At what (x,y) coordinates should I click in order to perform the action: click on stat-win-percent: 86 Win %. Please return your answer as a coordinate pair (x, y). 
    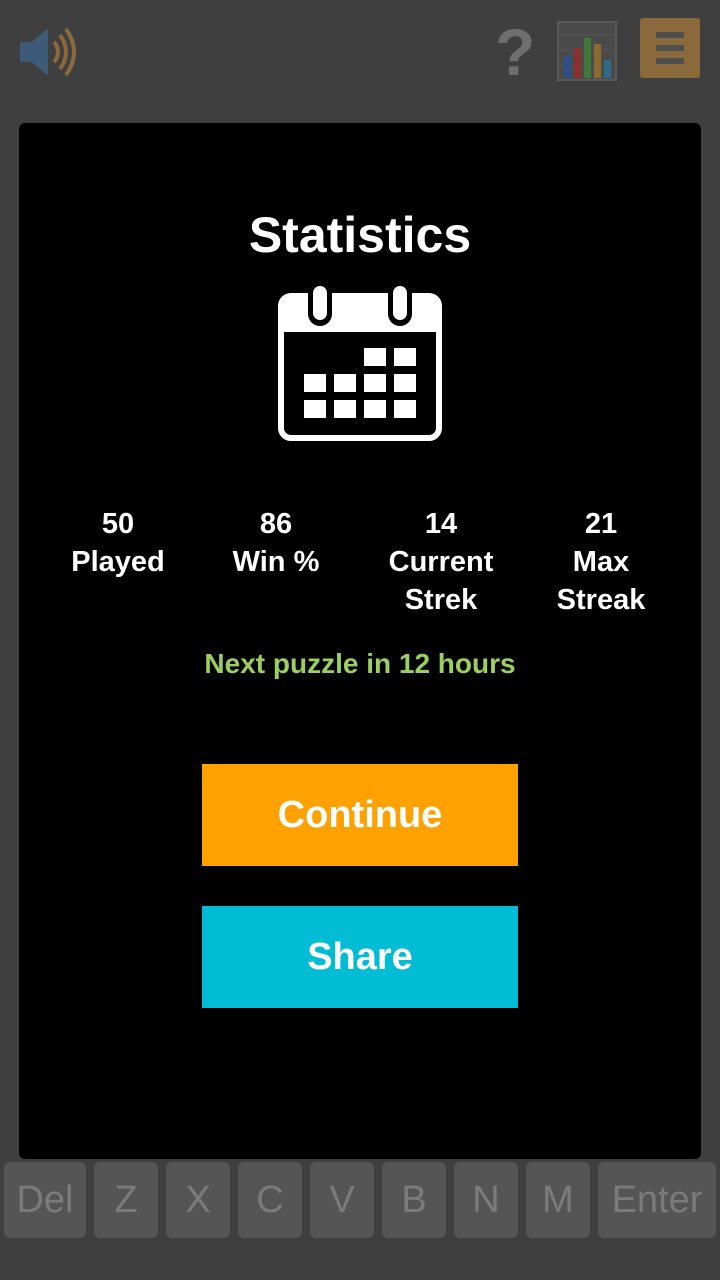
    Looking at the image, I should click on (276, 543).